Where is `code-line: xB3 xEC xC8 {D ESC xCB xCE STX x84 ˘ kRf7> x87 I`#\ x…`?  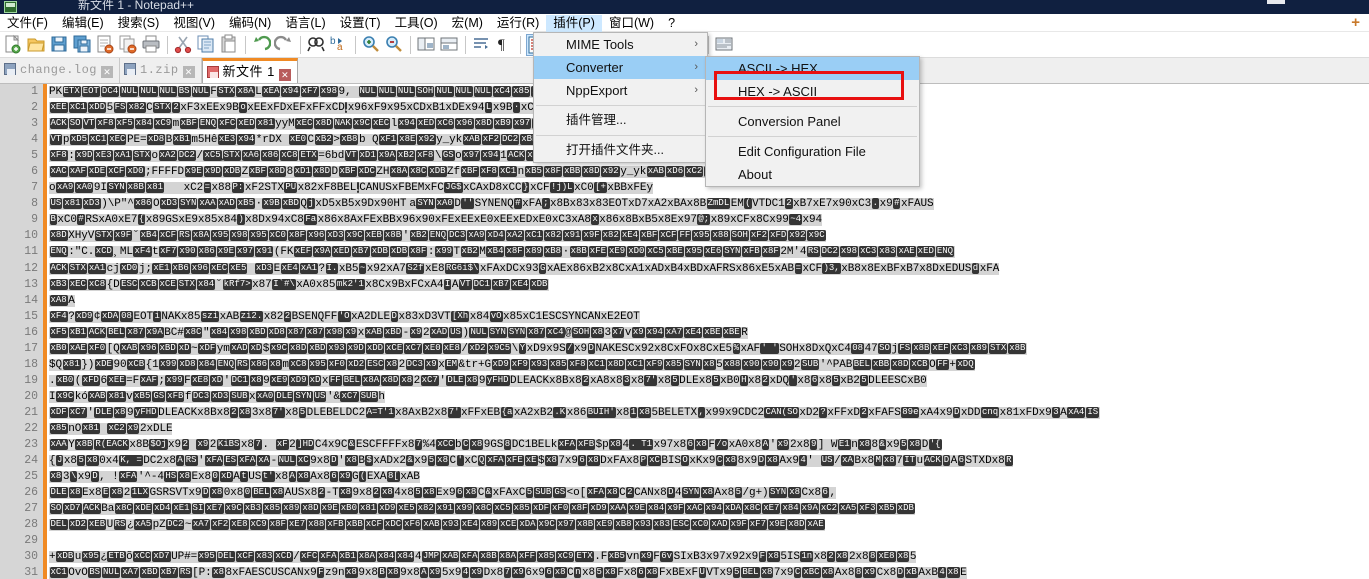
code-line: xB3 xEC xC8 {D ESC xCB xCE STX x84 ˘ kRf7> x87 I`#\ x… is located at coordinates (709, 285).